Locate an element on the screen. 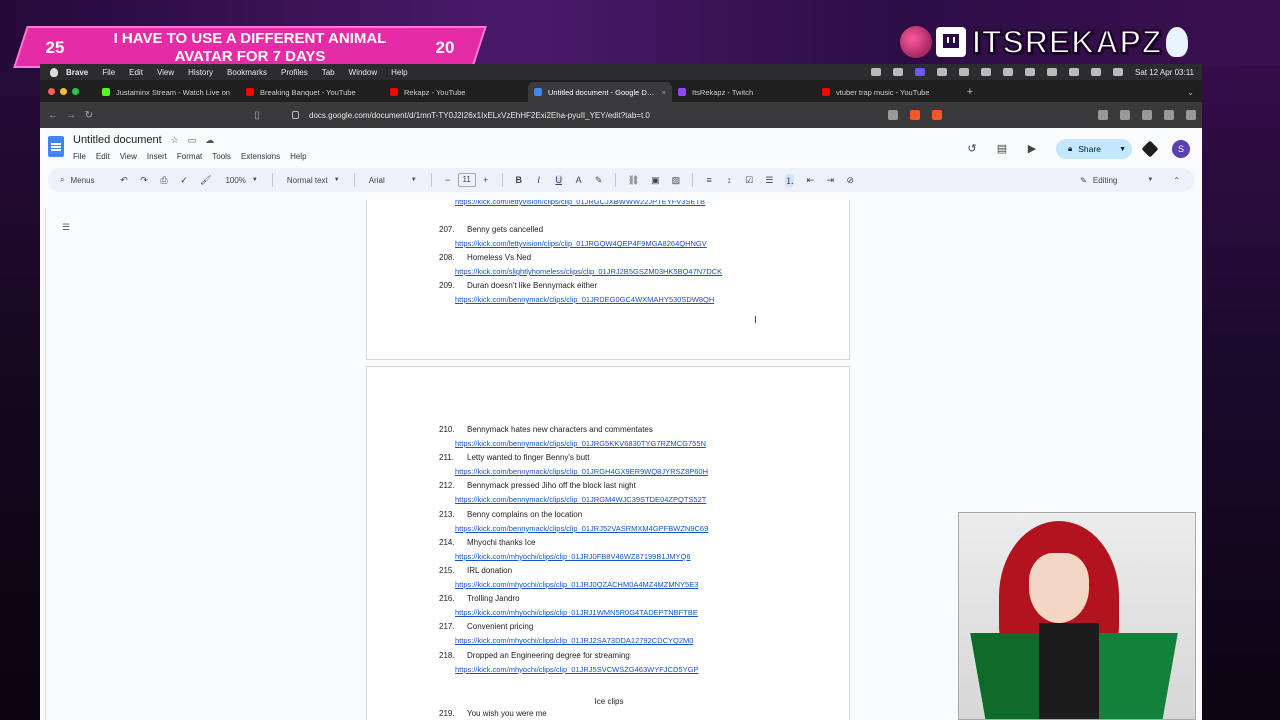 This screenshot has width=1280, height=720. menubar-item-bookmarks: Bookmarks is located at coordinates (247, 72).